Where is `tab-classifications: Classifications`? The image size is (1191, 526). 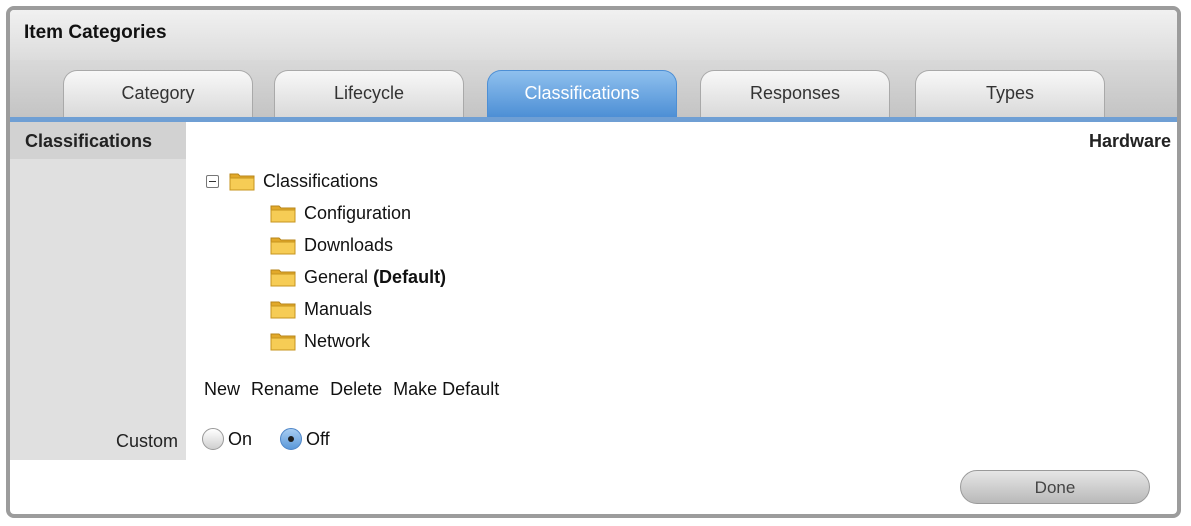 tab-classifications: Classifications is located at coordinates (582, 93).